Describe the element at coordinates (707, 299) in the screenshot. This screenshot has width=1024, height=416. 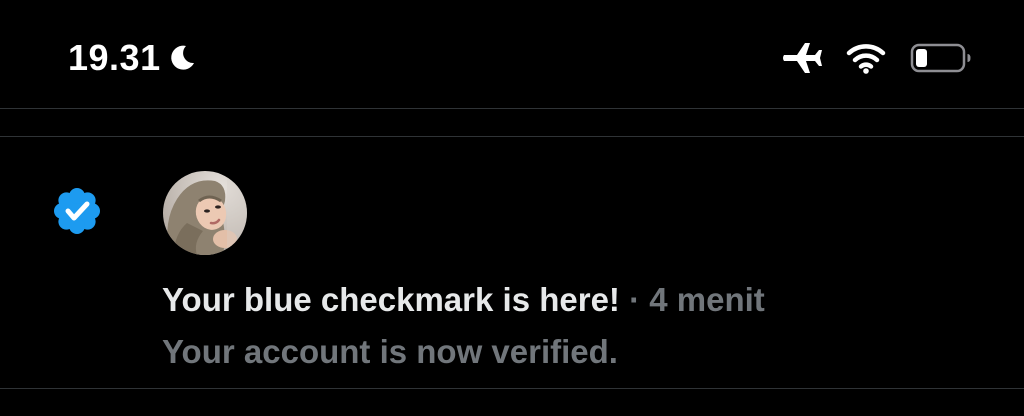
I see `notification-time: 4 menit` at that location.